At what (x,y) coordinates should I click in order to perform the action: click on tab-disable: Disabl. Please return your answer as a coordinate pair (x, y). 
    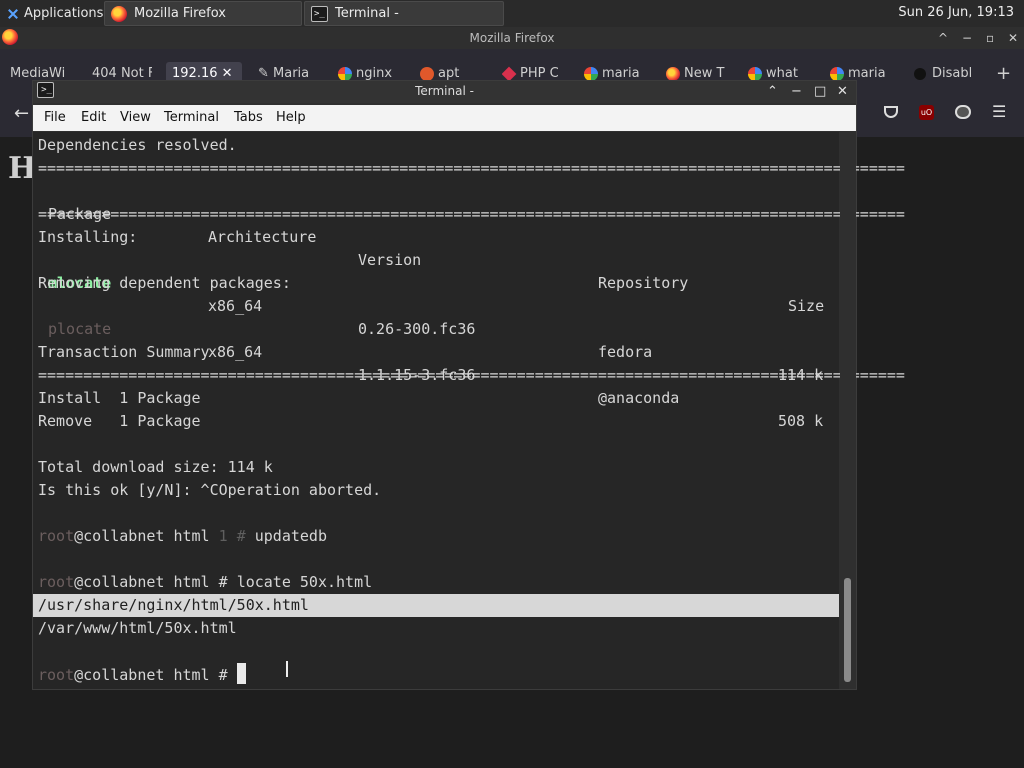
    Looking at the image, I should click on (944, 74).